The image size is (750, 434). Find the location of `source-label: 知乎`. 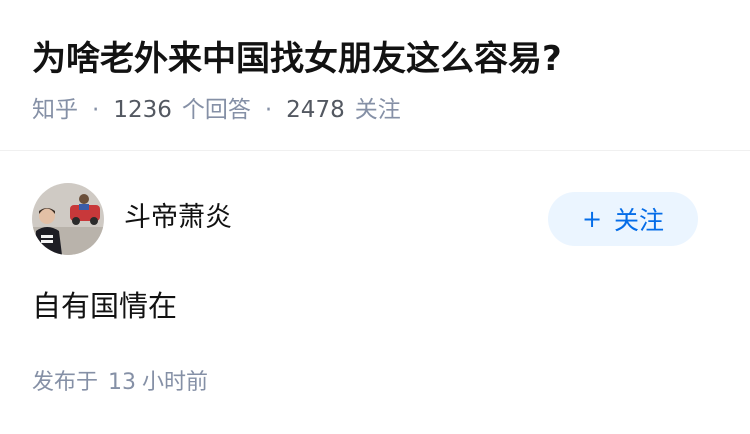

source-label: 知乎 is located at coordinates (55, 110).